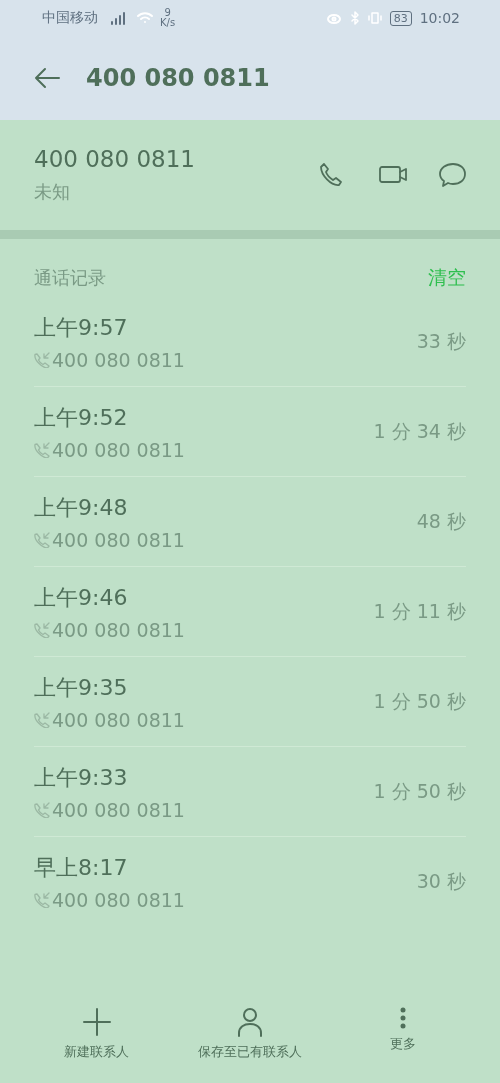  I want to click on call-time: 上午9:46, so click(81, 597).